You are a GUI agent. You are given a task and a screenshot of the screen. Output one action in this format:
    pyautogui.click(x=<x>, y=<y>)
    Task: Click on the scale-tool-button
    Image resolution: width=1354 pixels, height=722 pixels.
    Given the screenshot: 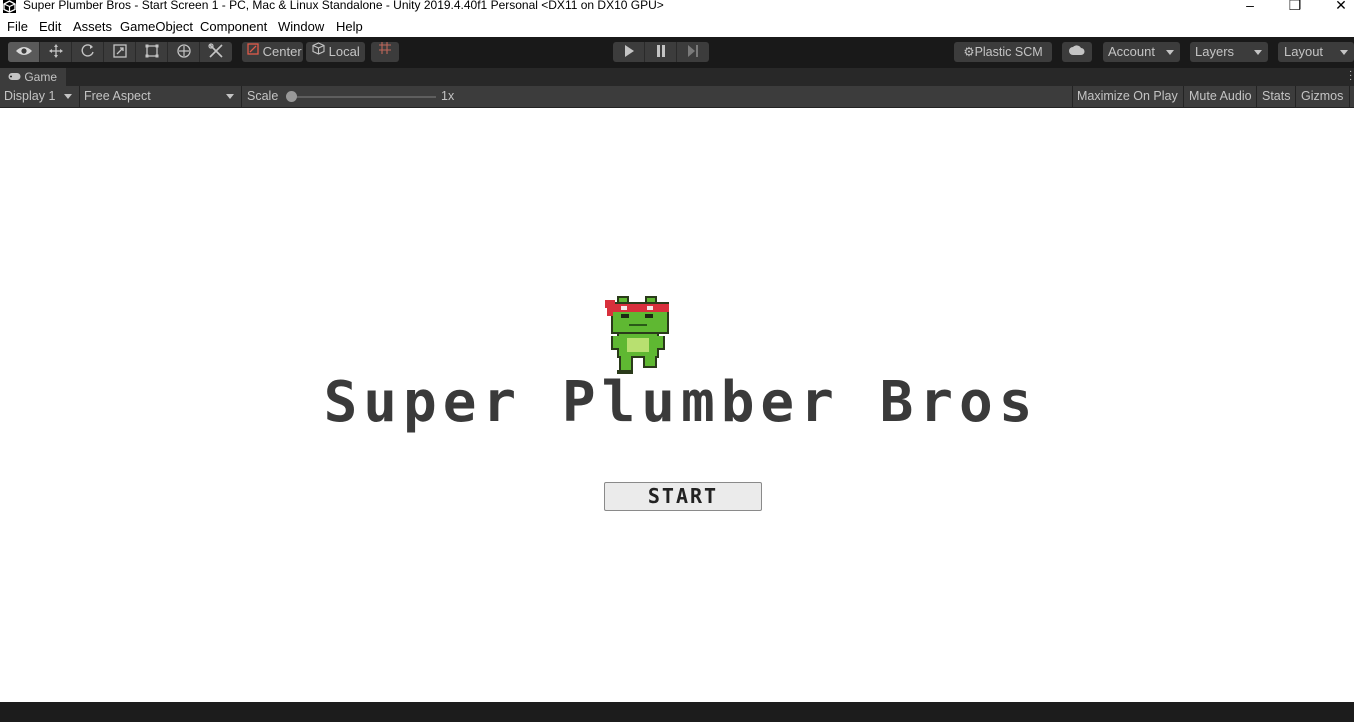 What is the action you would take?
    pyautogui.click(x=120, y=52)
    